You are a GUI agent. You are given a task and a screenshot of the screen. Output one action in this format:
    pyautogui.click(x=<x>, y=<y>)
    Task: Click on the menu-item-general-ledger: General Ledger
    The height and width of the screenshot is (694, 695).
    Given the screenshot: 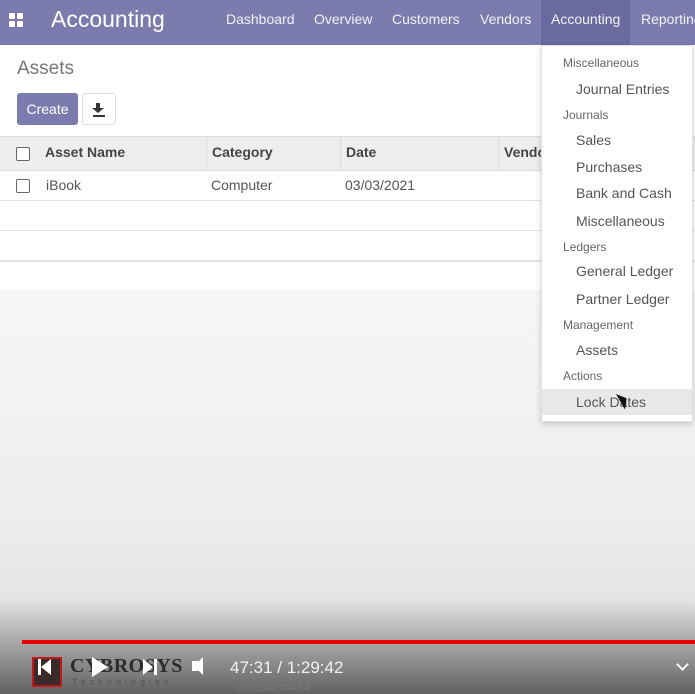 What is the action you would take?
    pyautogui.click(x=617, y=271)
    